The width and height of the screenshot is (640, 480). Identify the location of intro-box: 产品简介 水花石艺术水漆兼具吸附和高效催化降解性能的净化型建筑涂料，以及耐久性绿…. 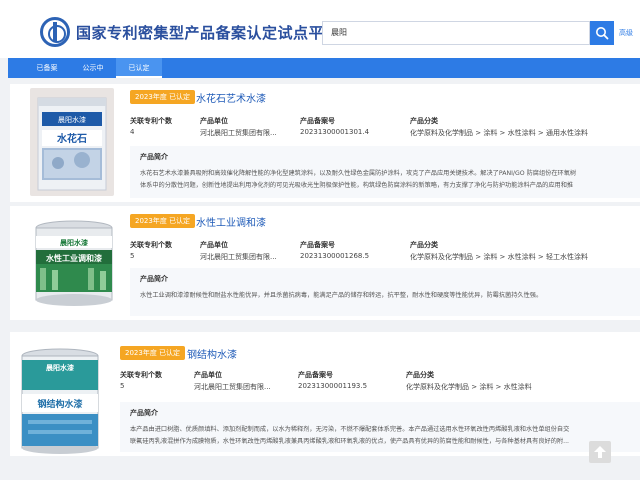
(385, 172).